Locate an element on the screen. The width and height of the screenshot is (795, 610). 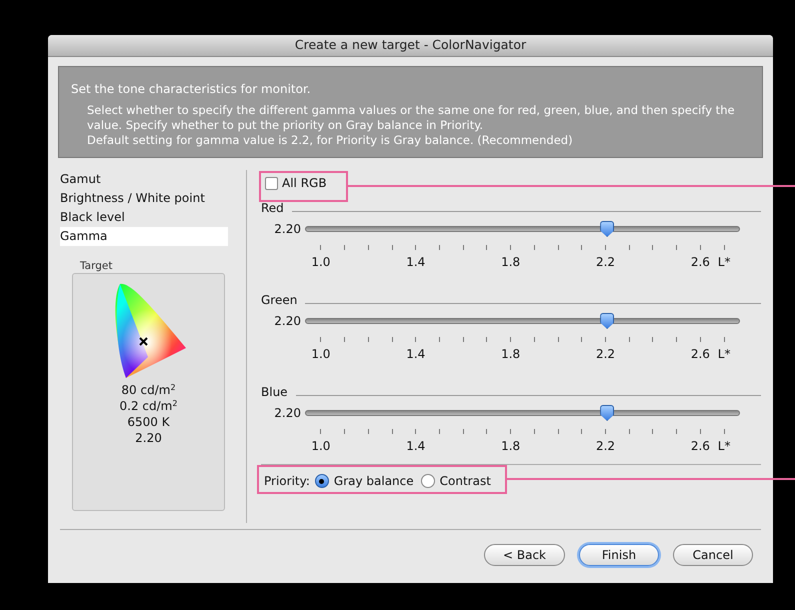
section-label: Blue is located at coordinates (274, 392).